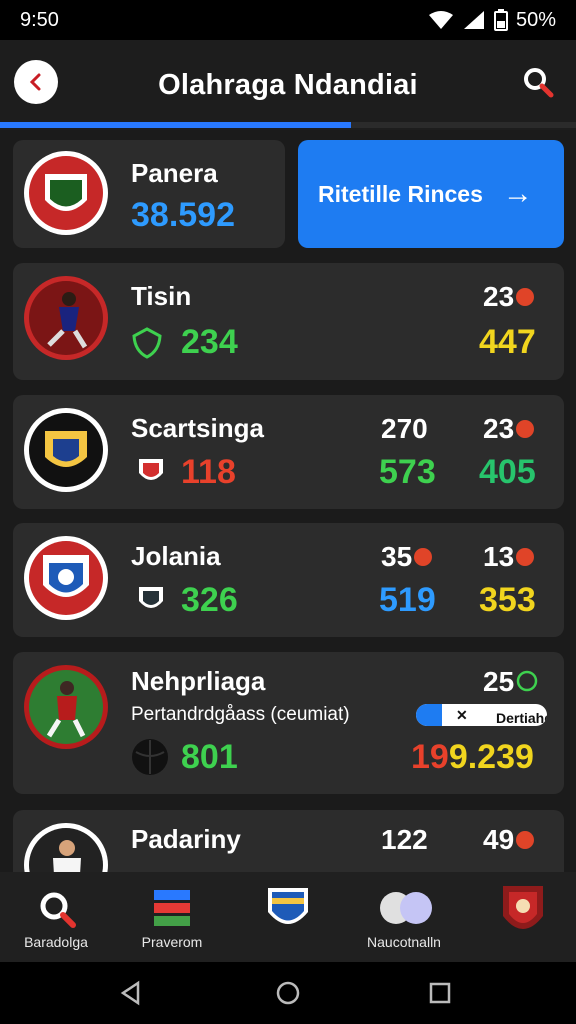  I want to click on card-name: Tisin, so click(161, 296).